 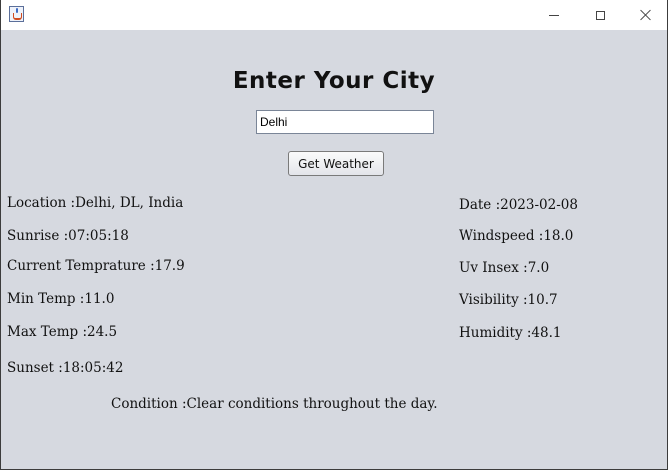 I want to click on max-temp-label: Max Temp :24.5, so click(x=62, y=332).